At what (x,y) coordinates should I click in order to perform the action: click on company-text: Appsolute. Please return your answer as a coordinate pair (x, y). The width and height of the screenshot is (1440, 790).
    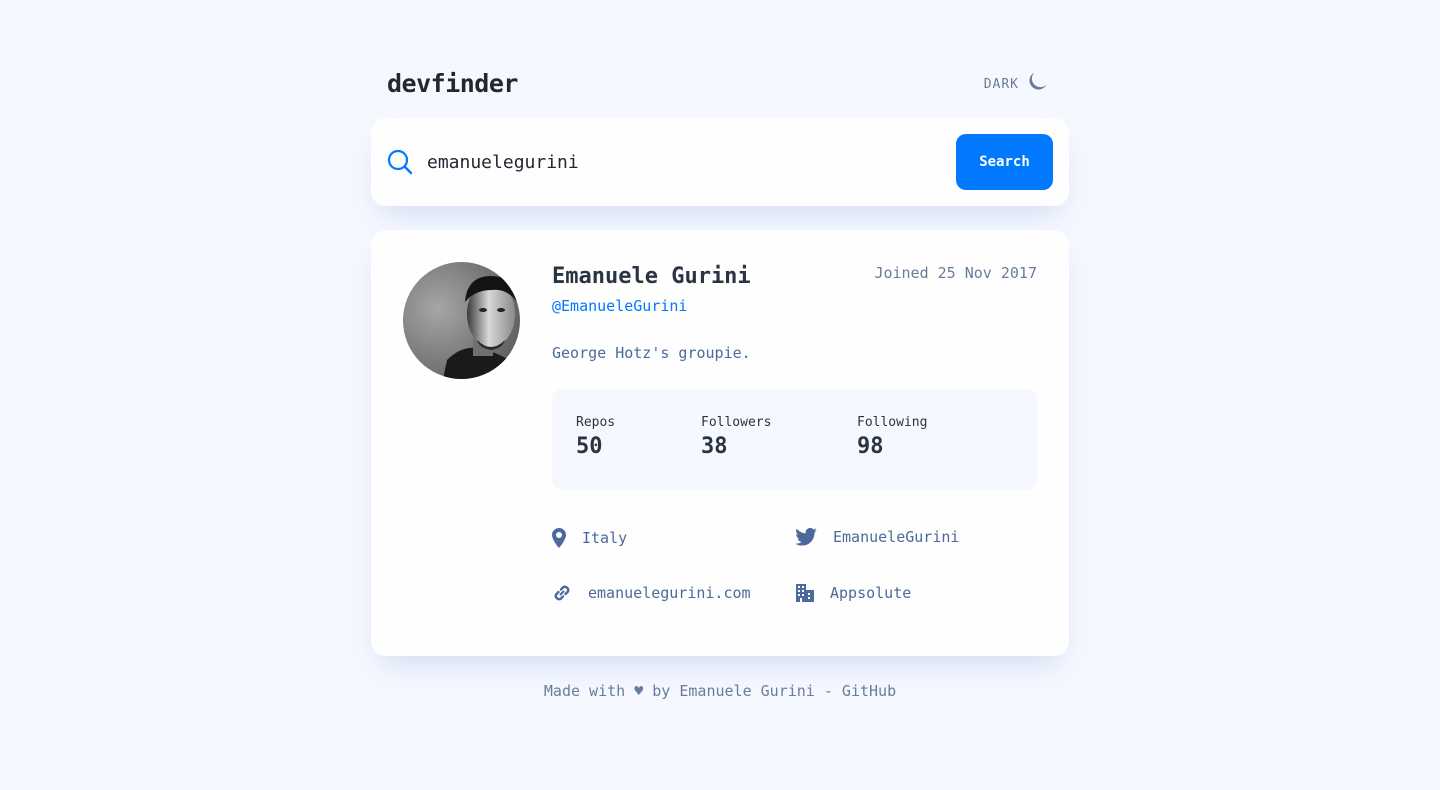
    Looking at the image, I should click on (871, 593).